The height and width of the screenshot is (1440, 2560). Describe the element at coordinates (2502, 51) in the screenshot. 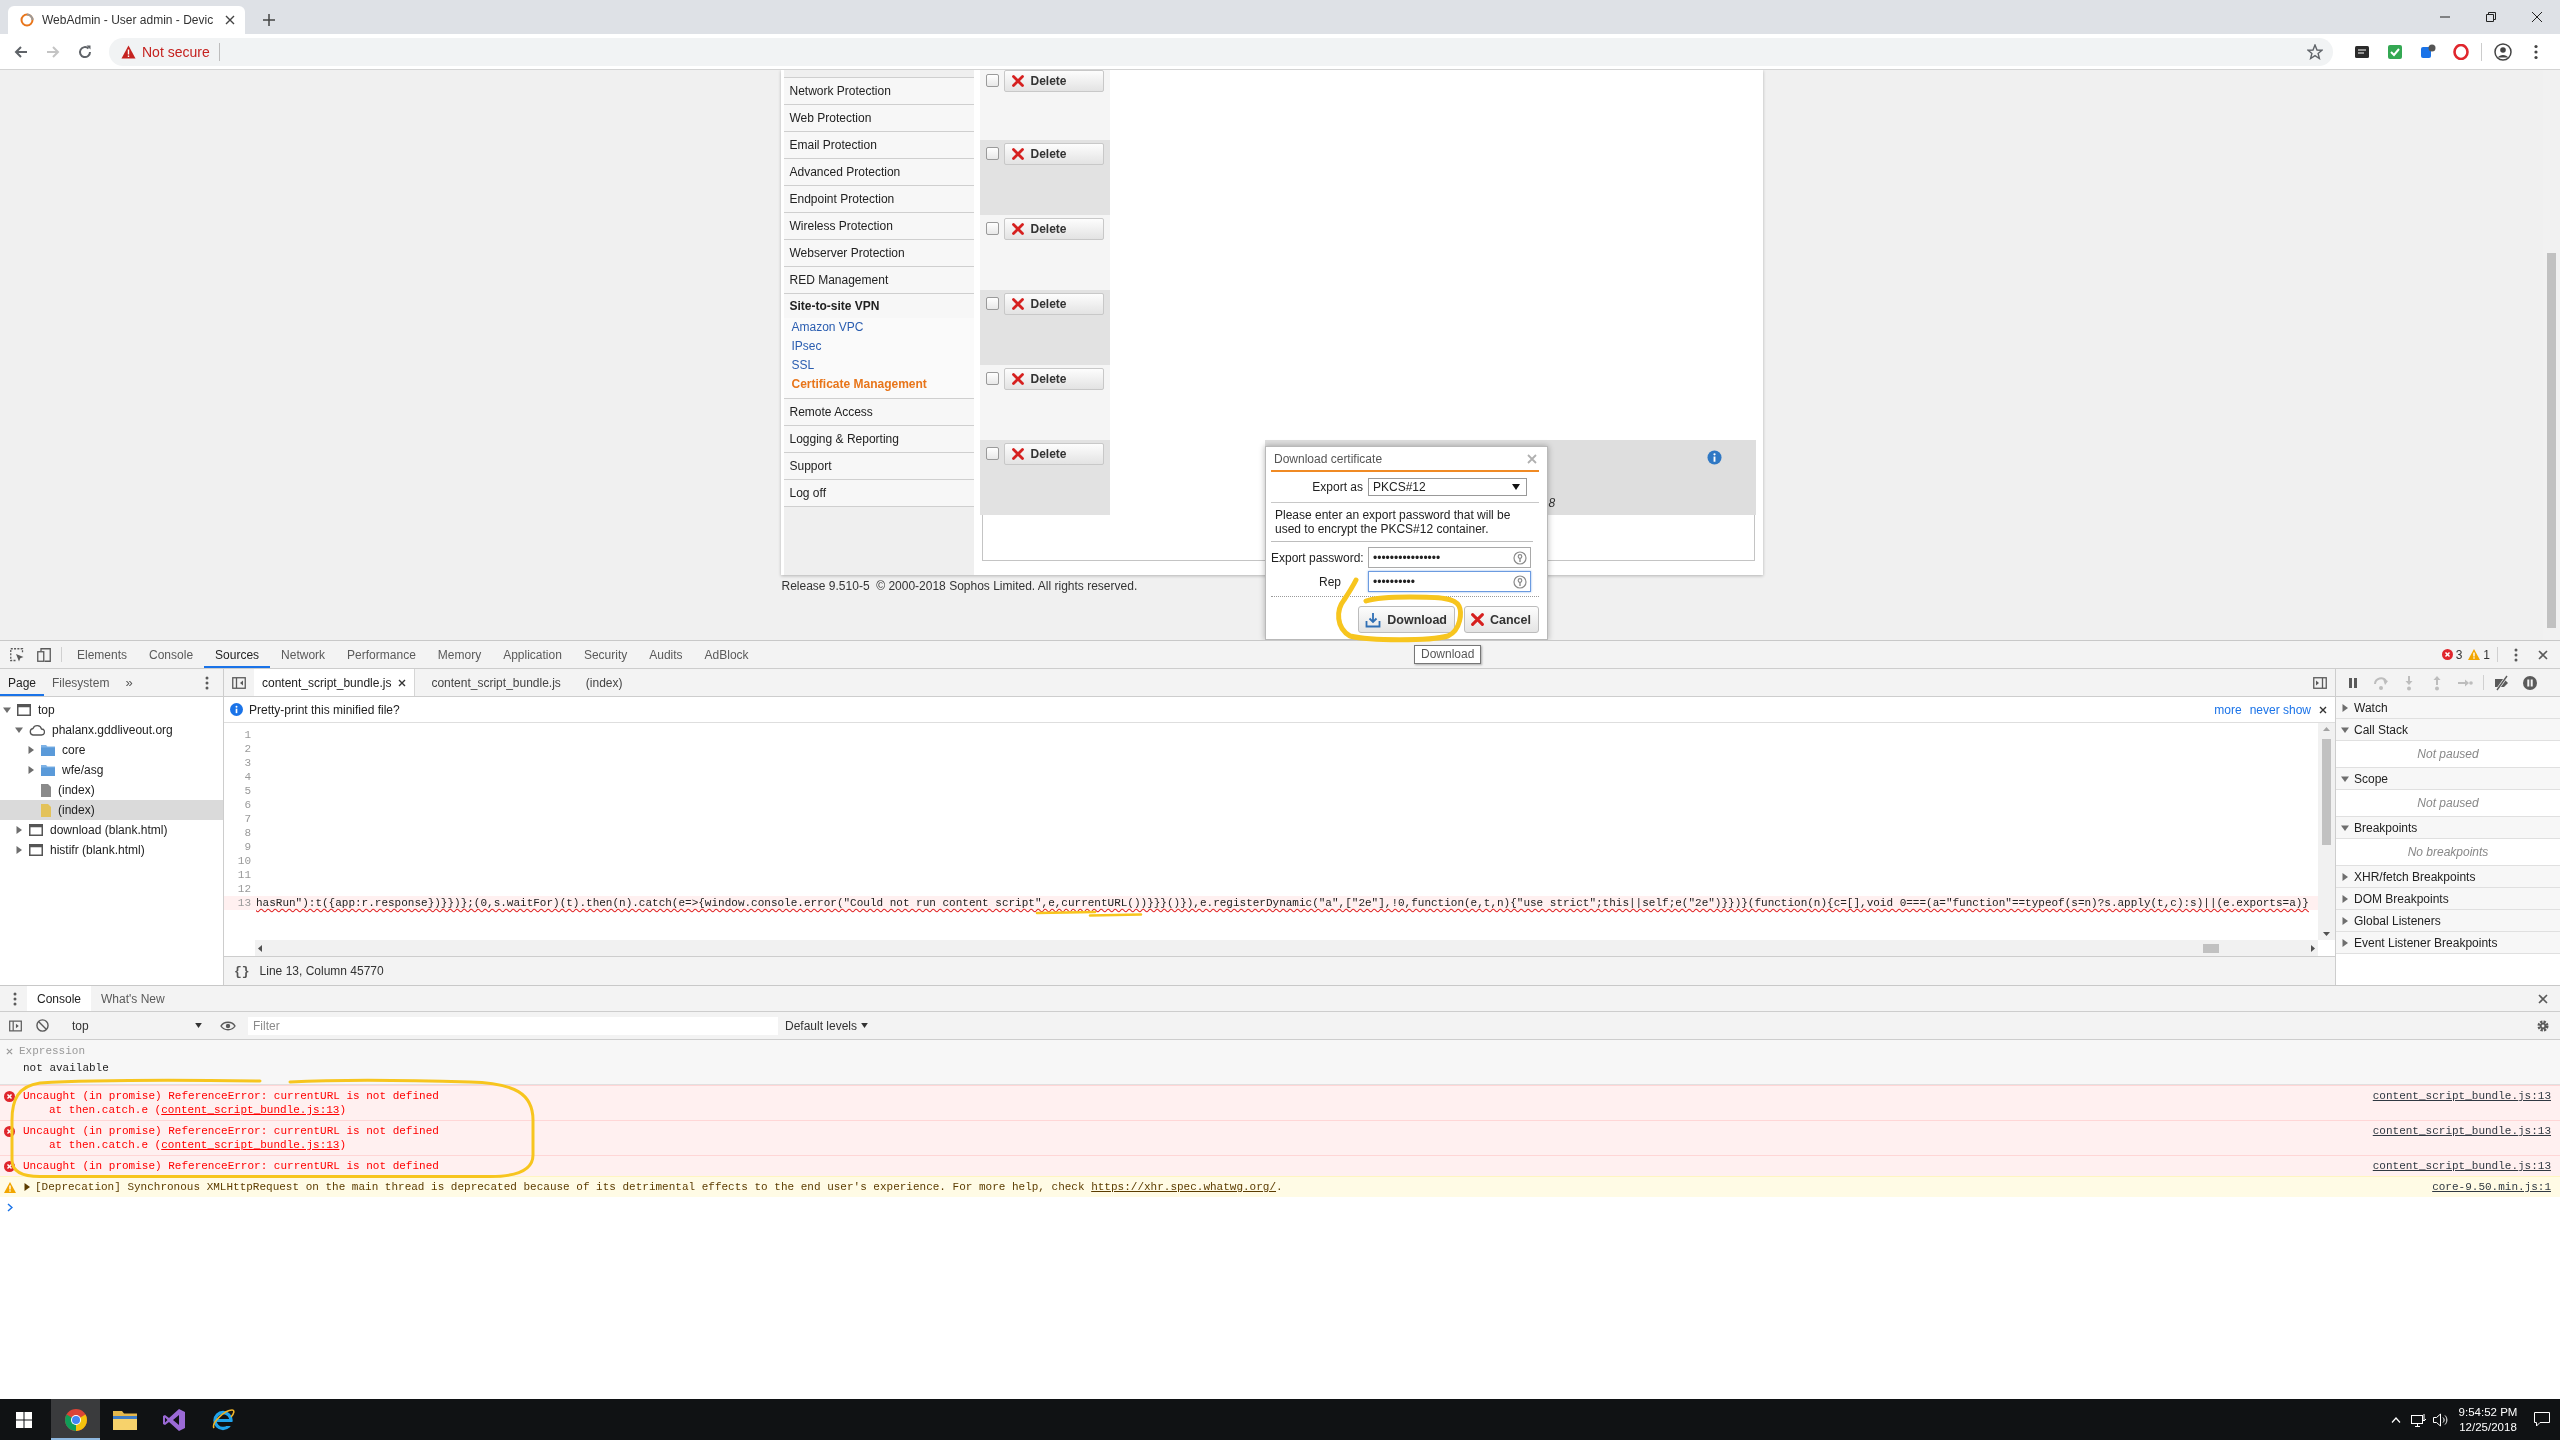

I see `profile-icon` at that location.